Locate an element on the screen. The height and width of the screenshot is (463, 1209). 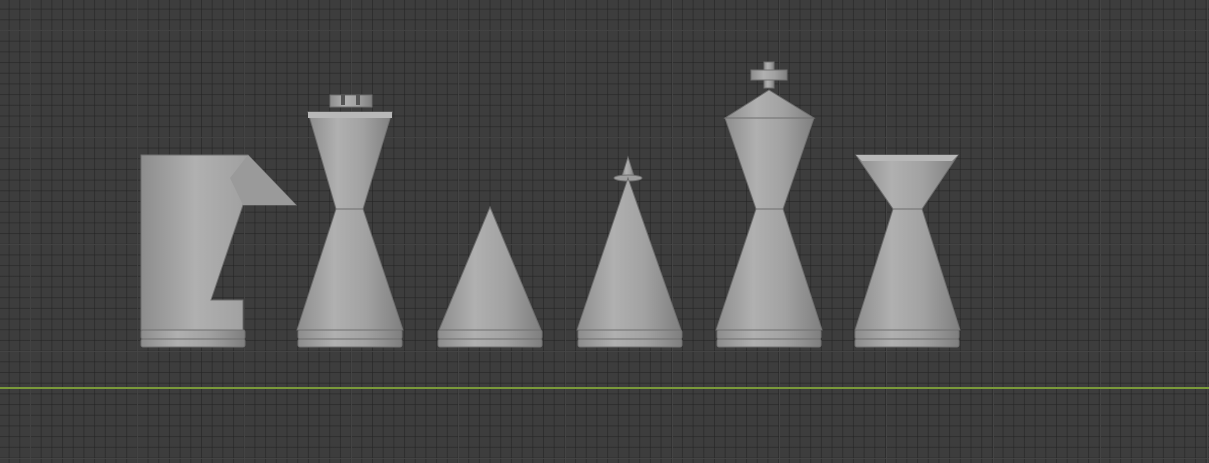
queen-piece is located at coordinates (907, 251).